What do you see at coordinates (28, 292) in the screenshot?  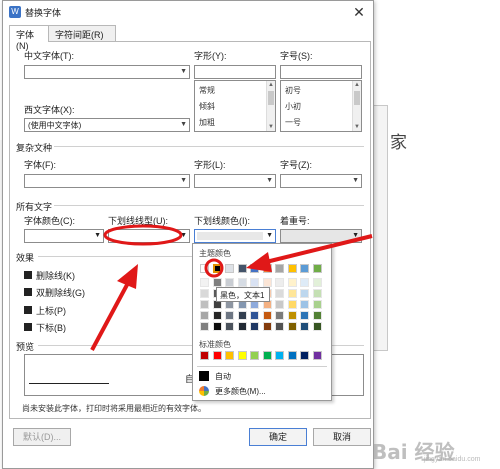 I see `double-strikethrough-checkbox` at bounding box center [28, 292].